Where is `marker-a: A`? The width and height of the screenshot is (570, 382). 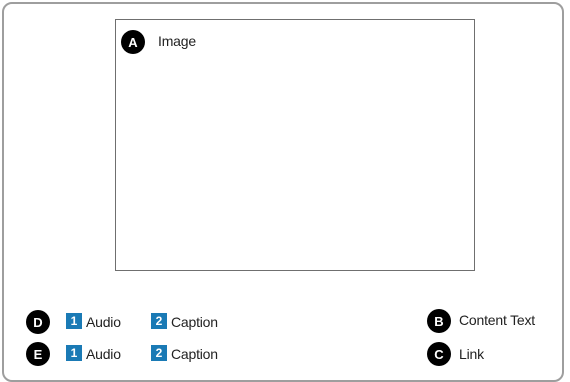 marker-a: A is located at coordinates (133, 42).